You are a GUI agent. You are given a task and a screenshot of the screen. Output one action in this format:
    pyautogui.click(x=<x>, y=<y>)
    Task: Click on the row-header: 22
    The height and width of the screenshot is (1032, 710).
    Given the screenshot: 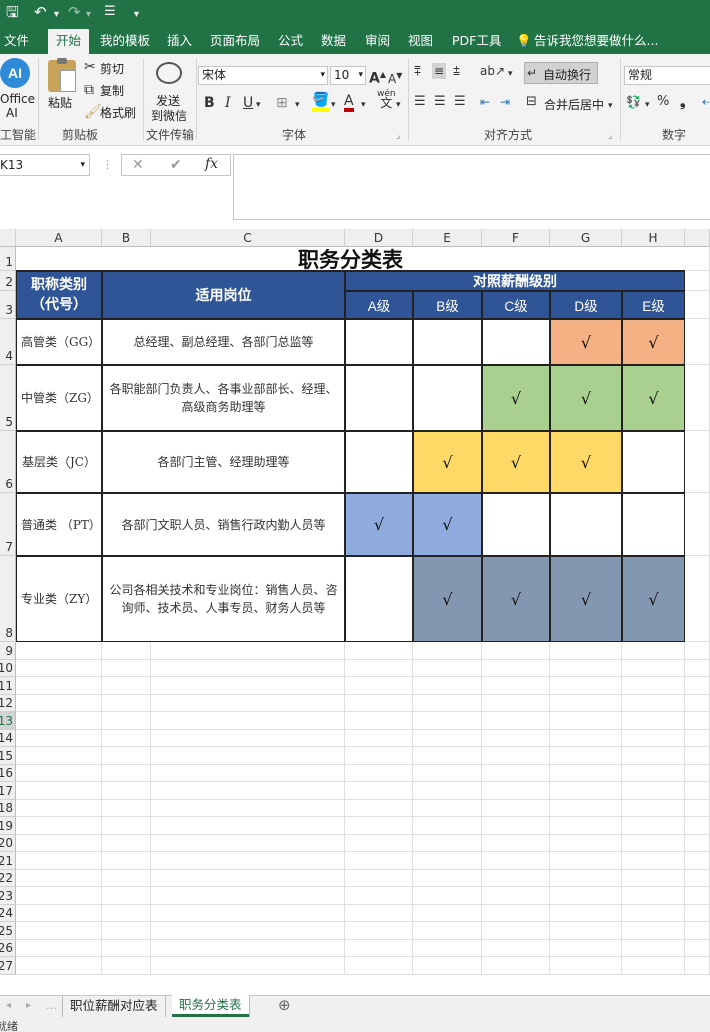 What is the action you would take?
    pyautogui.click(x=8, y=878)
    